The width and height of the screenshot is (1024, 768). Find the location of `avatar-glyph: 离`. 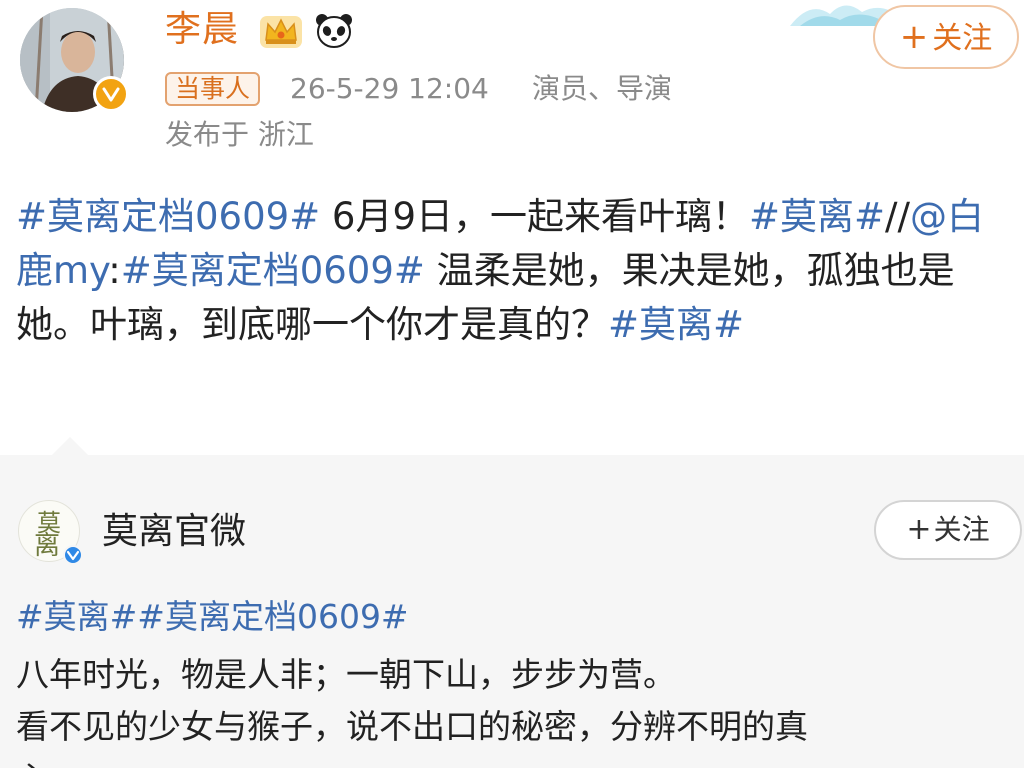

avatar-glyph: 离 is located at coordinates (47, 546).